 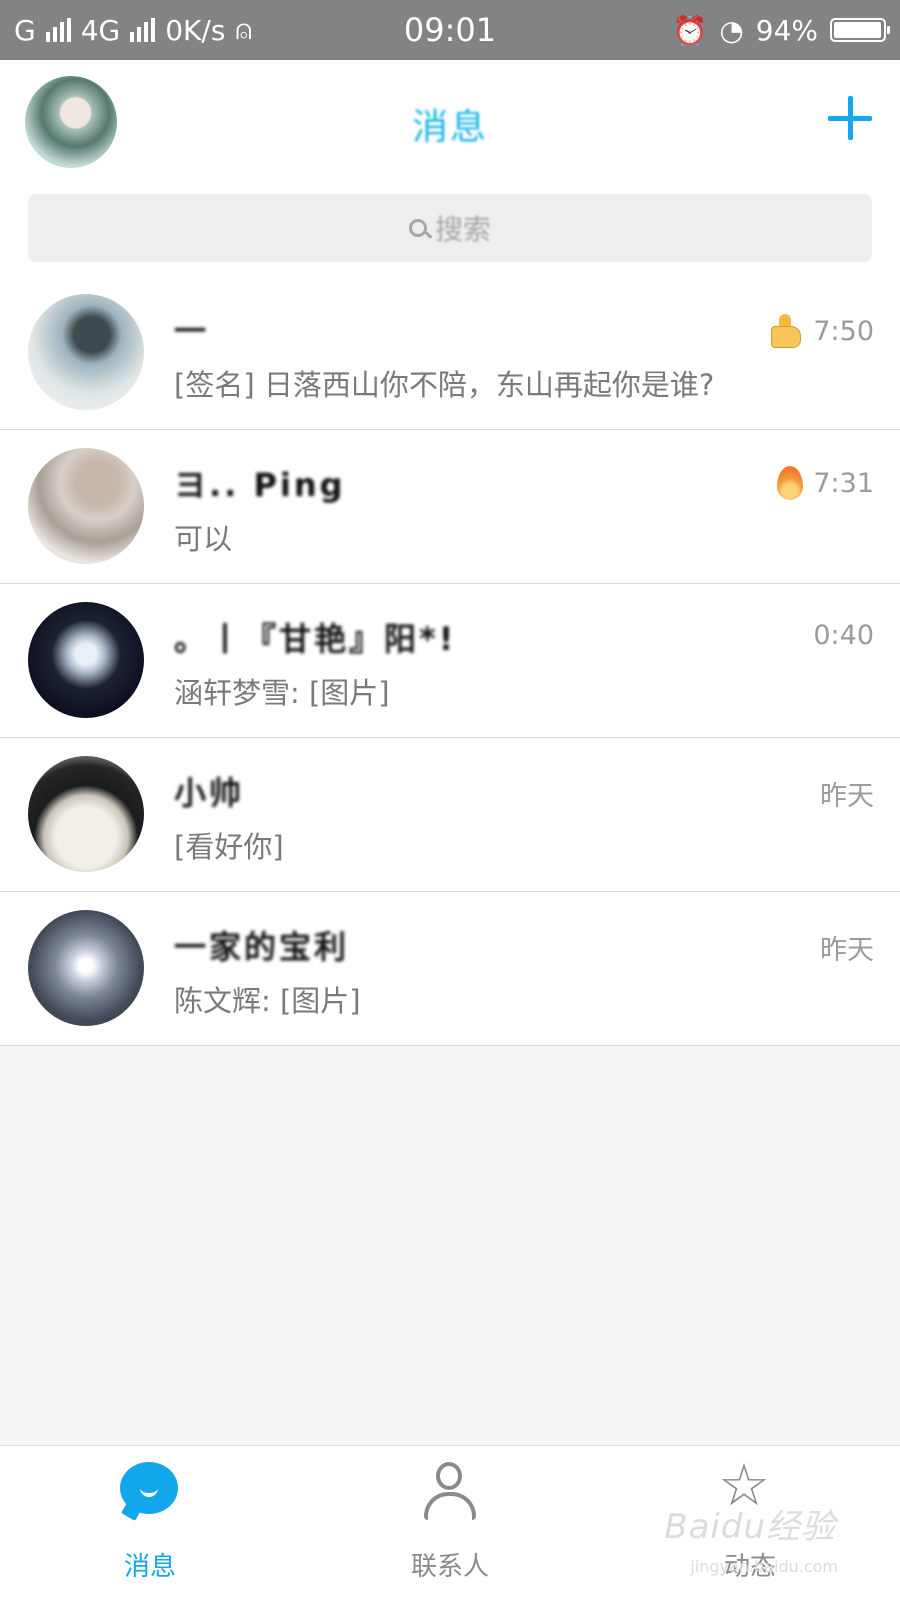 What do you see at coordinates (843, 331) in the screenshot?
I see `message-time: 7:50` at bounding box center [843, 331].